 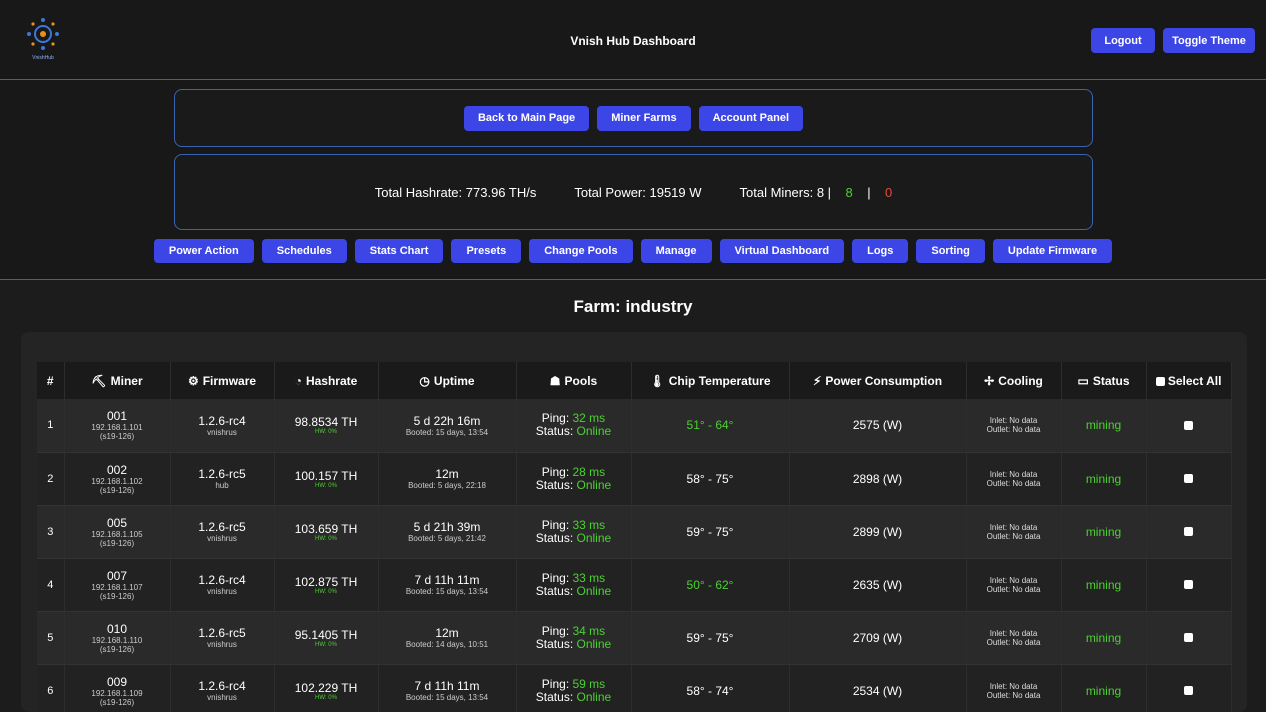 I want to click on update-firmware-button: Update Firmware, so click(x=1052, y=251).